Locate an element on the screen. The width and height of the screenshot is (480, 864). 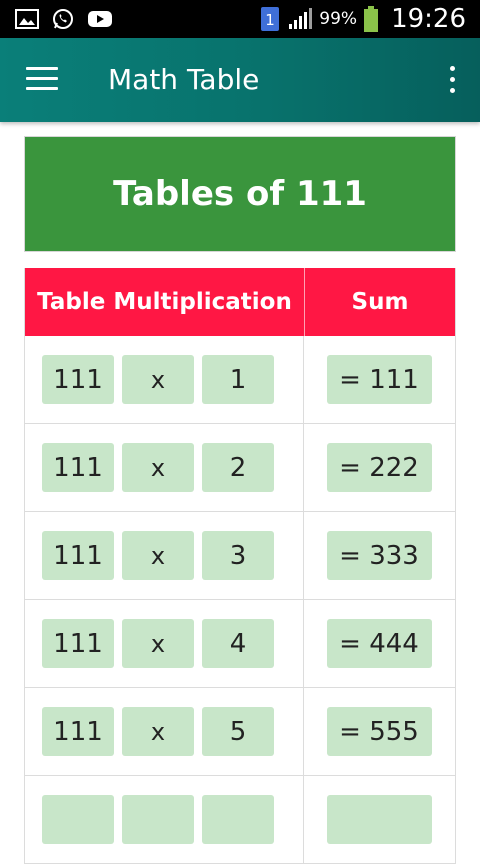
result-chip: = 444 is located at coordinates (379, 643).